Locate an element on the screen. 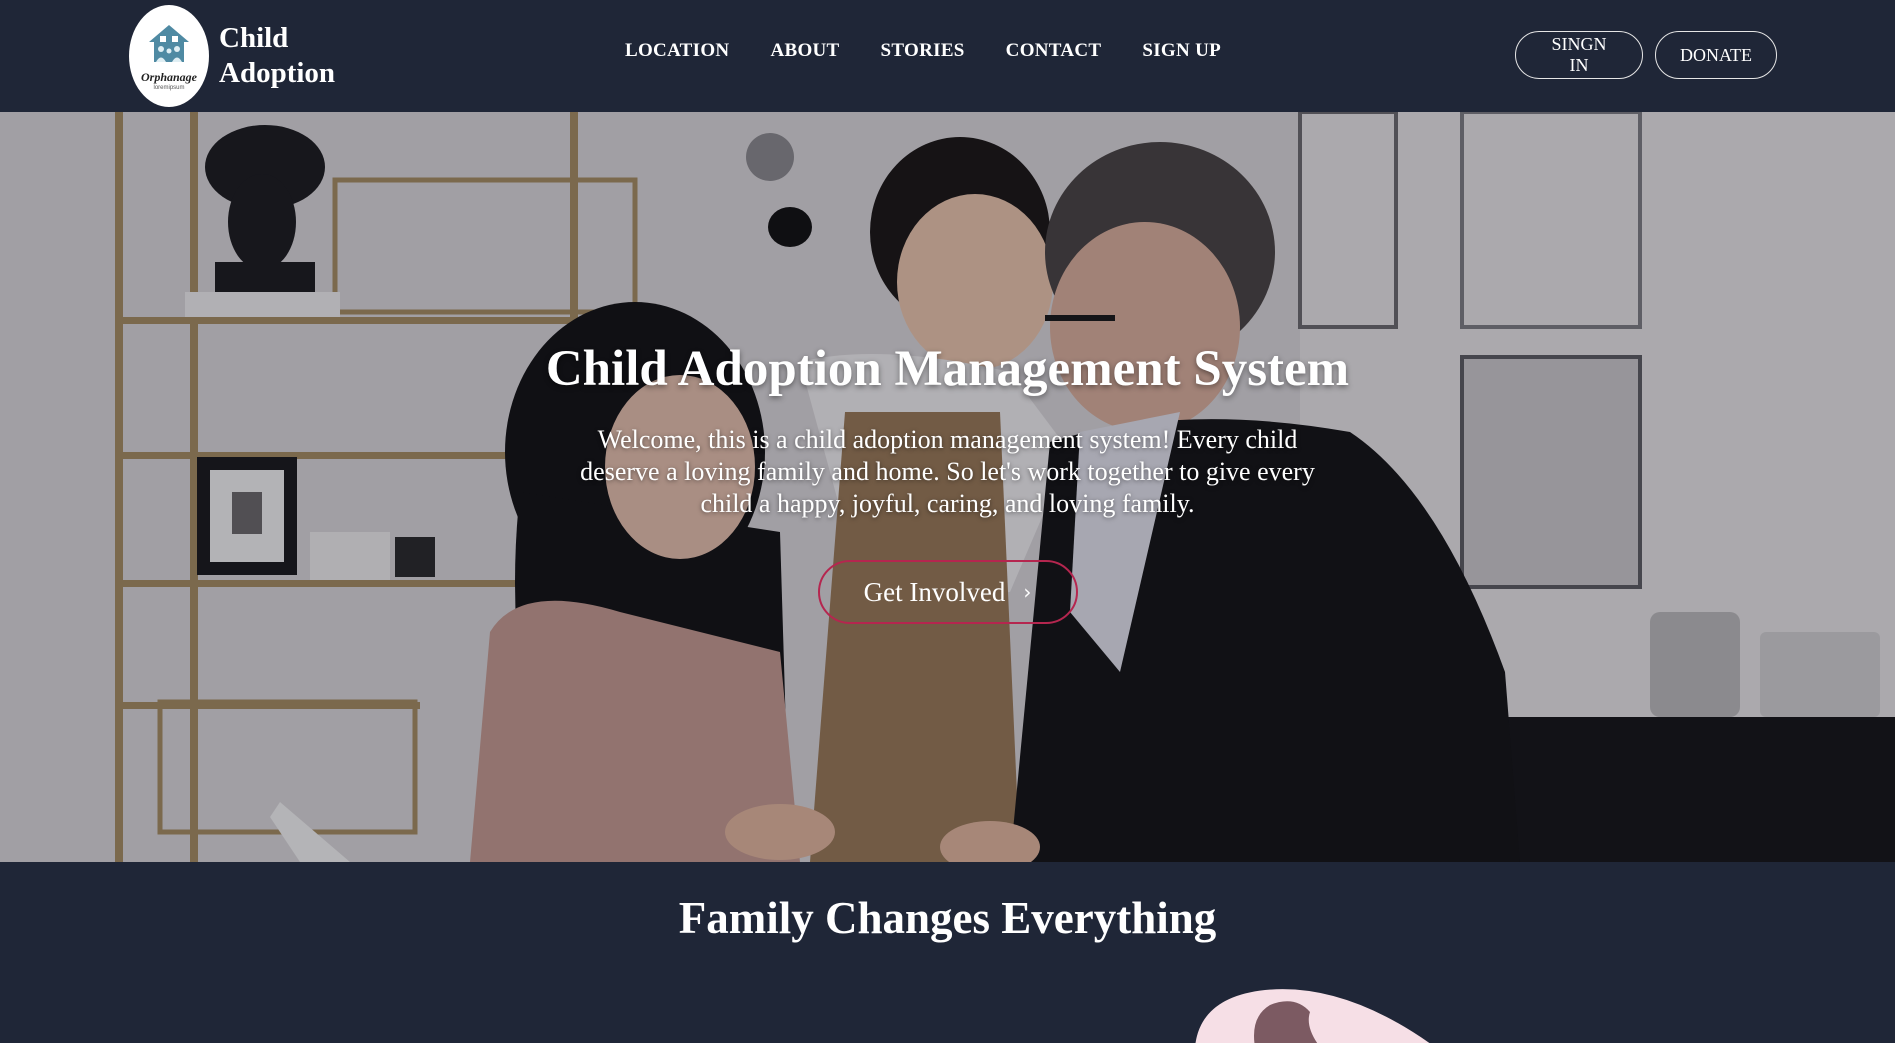  brand-line-1: Child is located at coordinates (254, 38).